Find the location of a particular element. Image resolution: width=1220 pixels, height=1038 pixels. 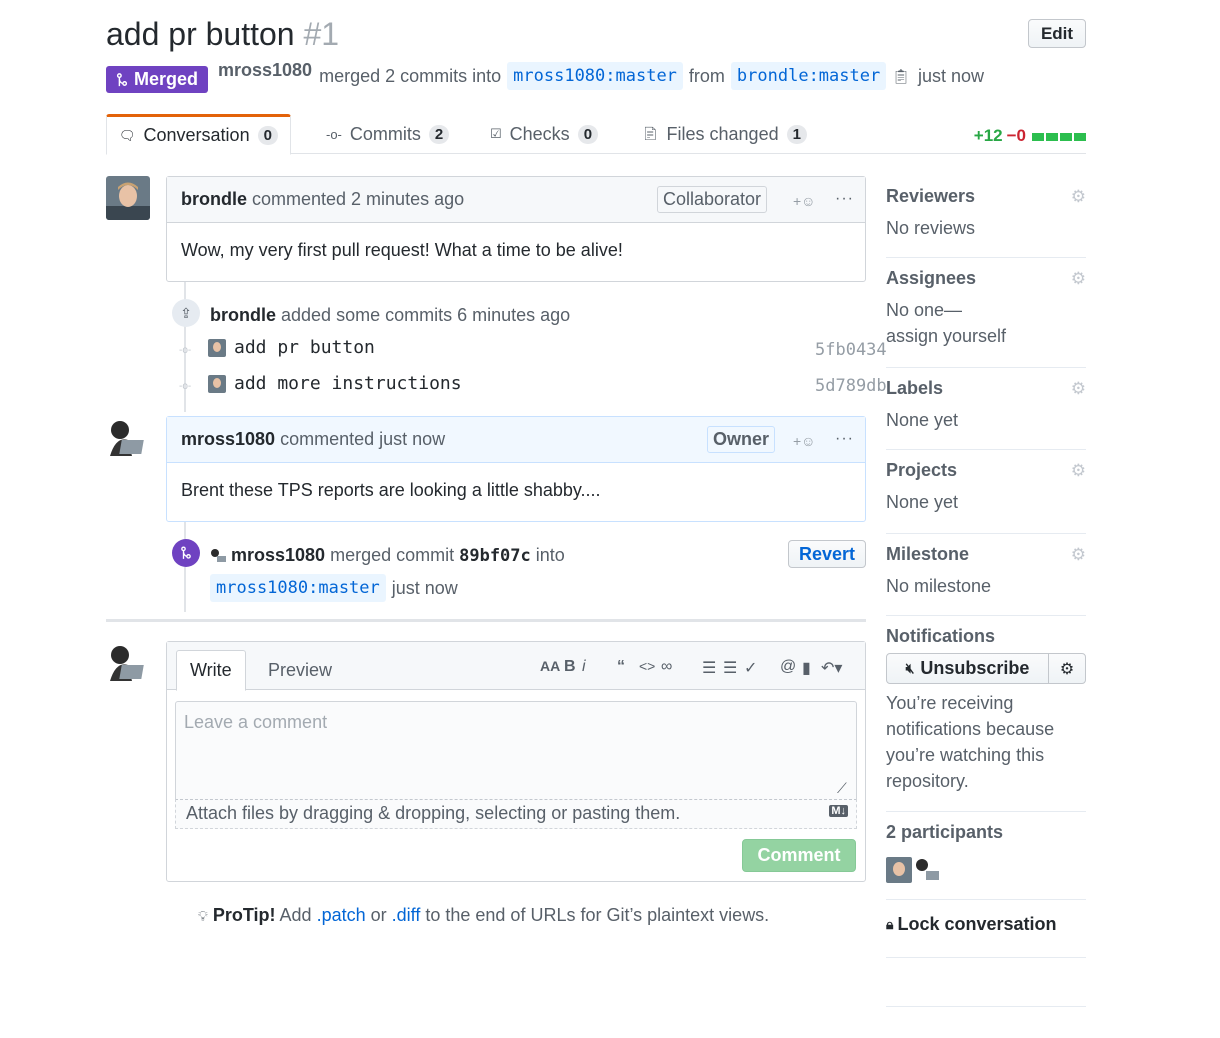

mention-icon: @ is located at coordinates (788, 667).